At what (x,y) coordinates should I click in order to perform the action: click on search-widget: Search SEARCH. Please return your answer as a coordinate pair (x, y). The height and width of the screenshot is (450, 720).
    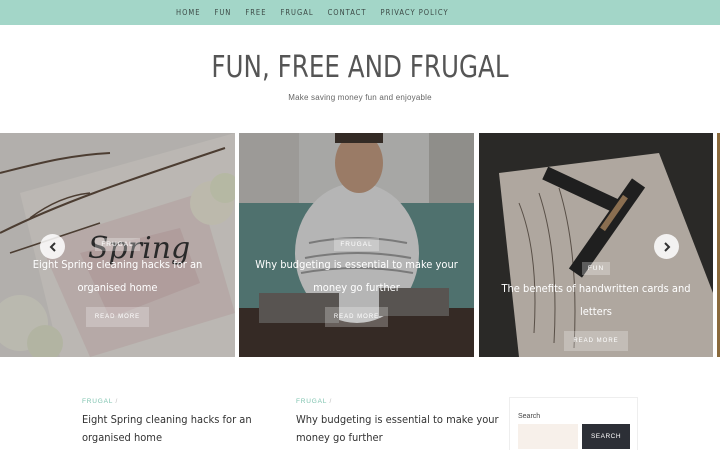
    Looking at the image, I should click on (573, 423).